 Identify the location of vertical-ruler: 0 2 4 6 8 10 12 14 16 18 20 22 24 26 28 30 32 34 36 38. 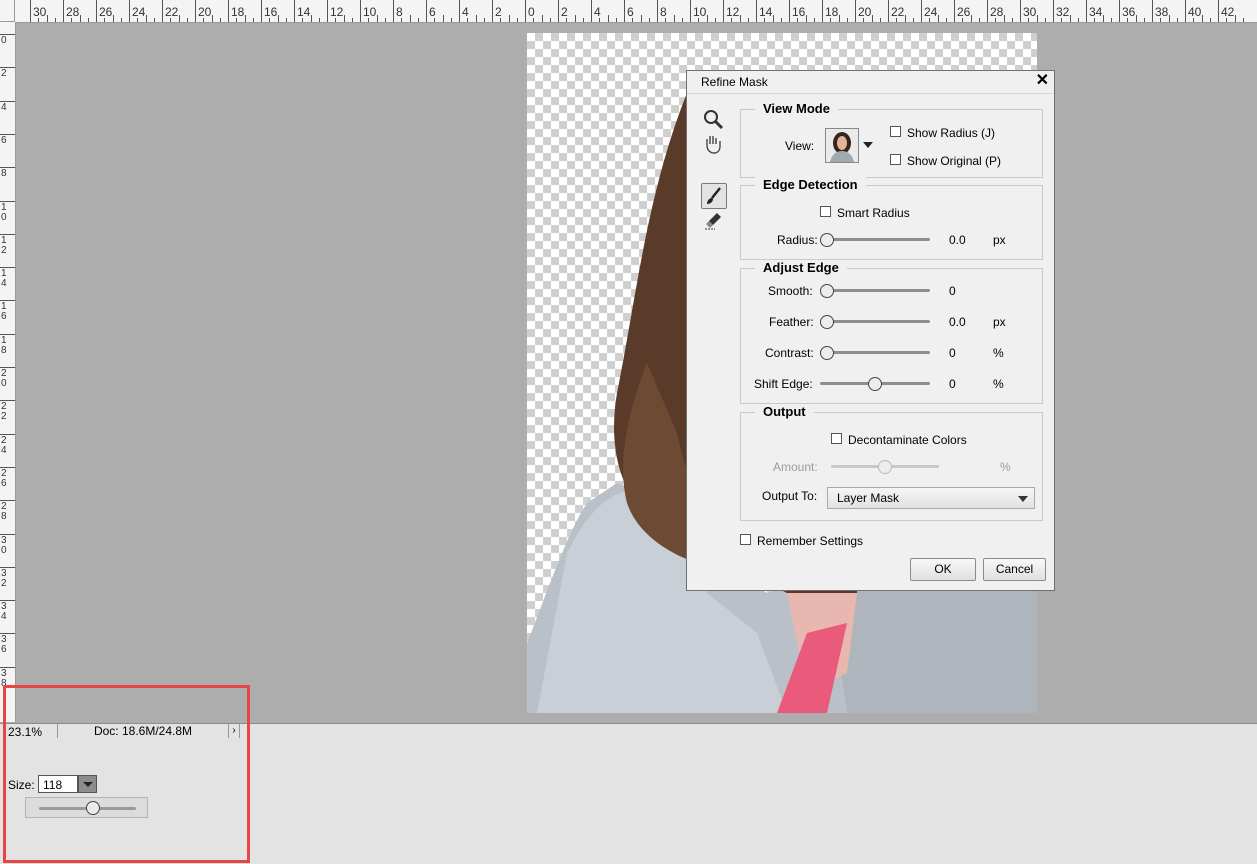
(8, 372).